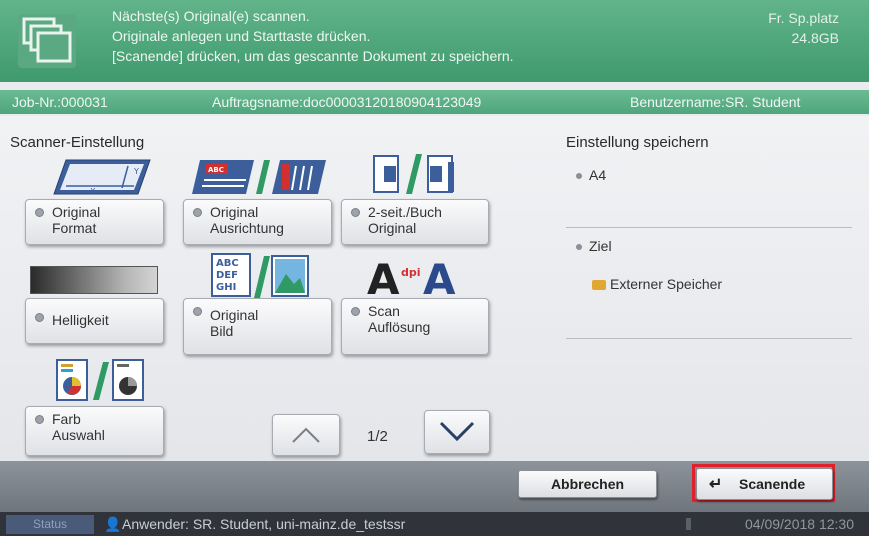  I want to click on image-type-text-2: DEF, so click(227, 275).